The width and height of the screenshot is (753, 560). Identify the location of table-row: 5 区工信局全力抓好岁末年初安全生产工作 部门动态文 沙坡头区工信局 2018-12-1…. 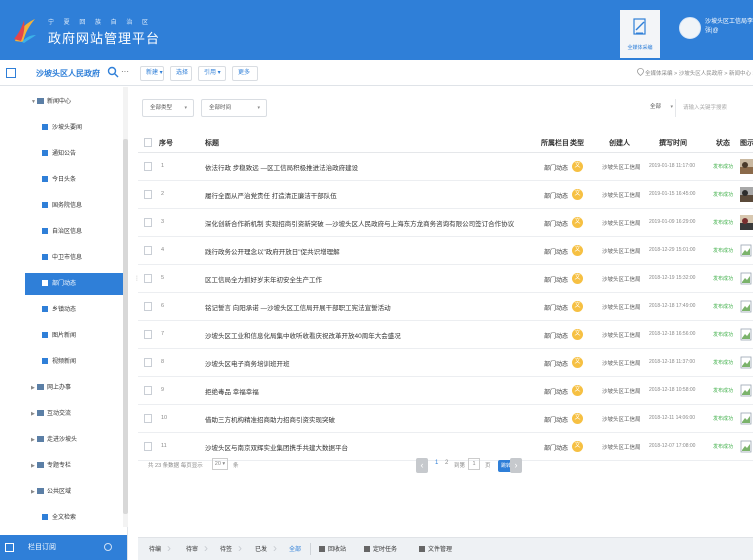
(445, 279).